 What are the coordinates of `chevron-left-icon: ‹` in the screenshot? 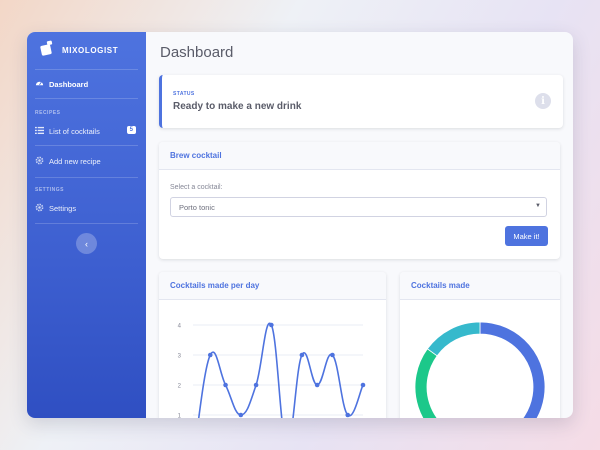 It's located at (86, 243).